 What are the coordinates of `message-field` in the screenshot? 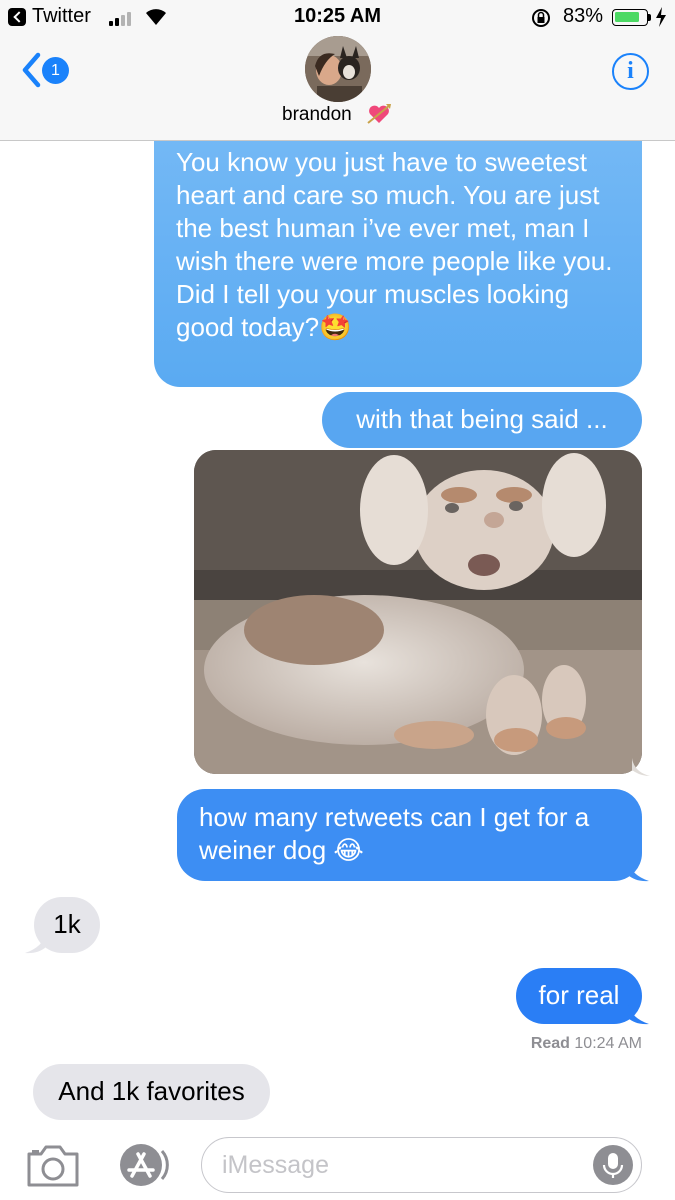 It's located at (421, 1165).